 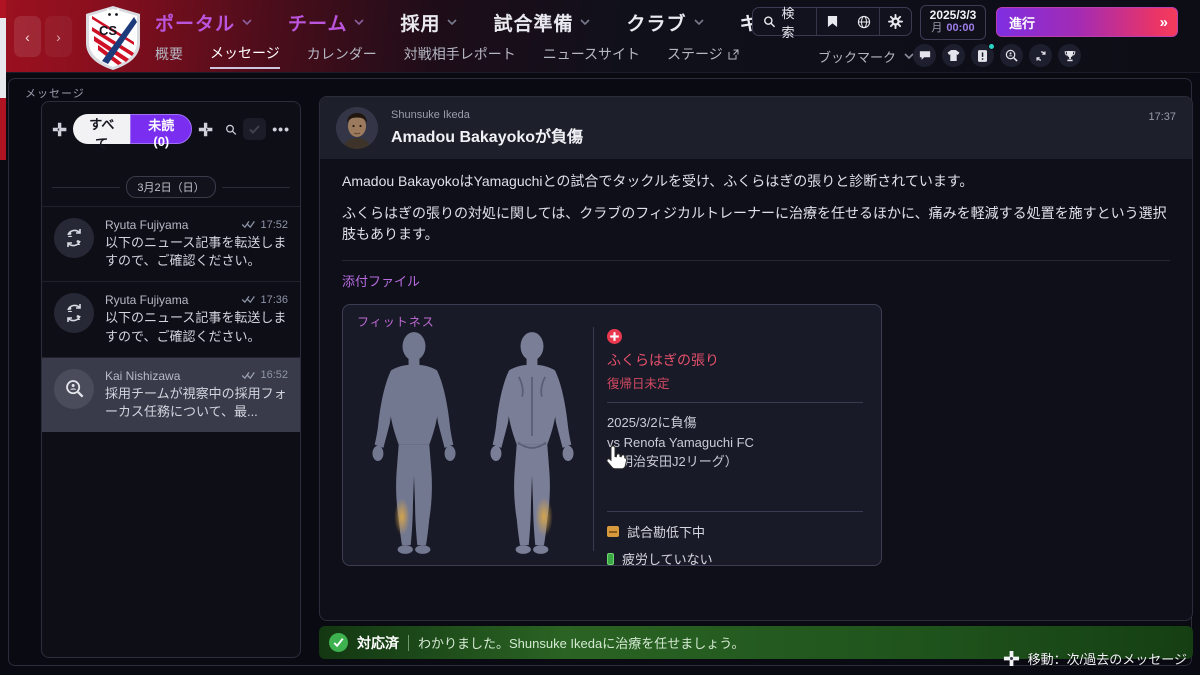 What do you see at coordinates (161, 131) in the screenshot?
I see `filter-unread-button: 未読 (0)` at bounding box center [161, 131].